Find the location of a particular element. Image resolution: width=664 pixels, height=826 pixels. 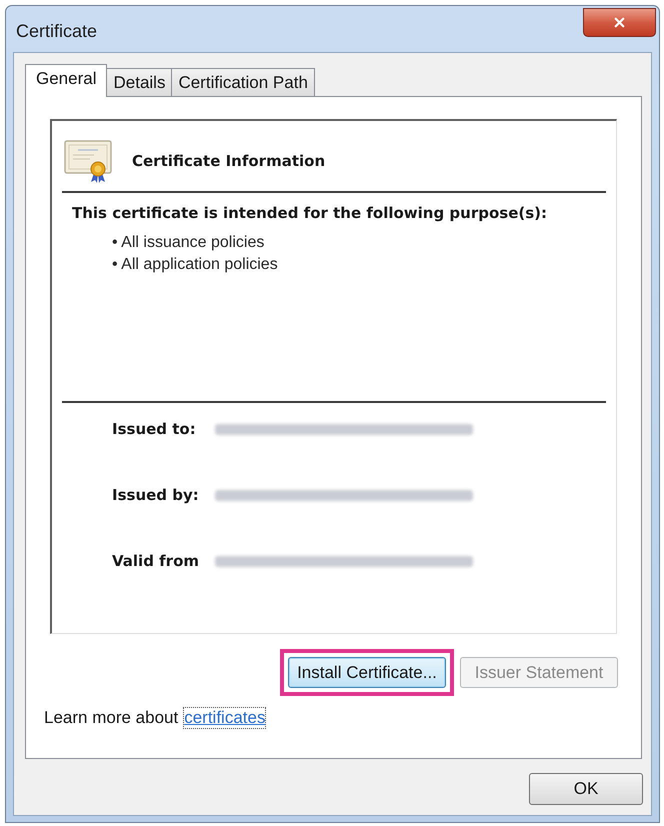

field-label: Valid from is located at coordinates (156, 561).